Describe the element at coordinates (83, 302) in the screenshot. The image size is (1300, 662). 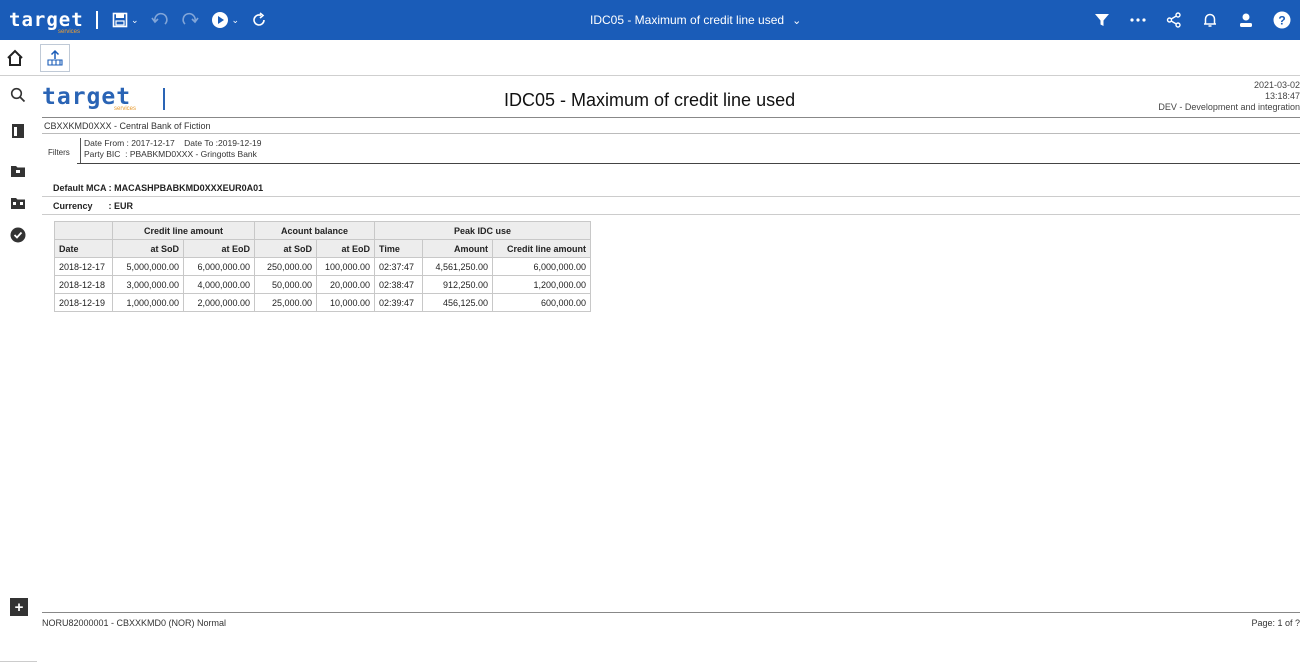
I see `table-cell: 2018-12-19` at that location.